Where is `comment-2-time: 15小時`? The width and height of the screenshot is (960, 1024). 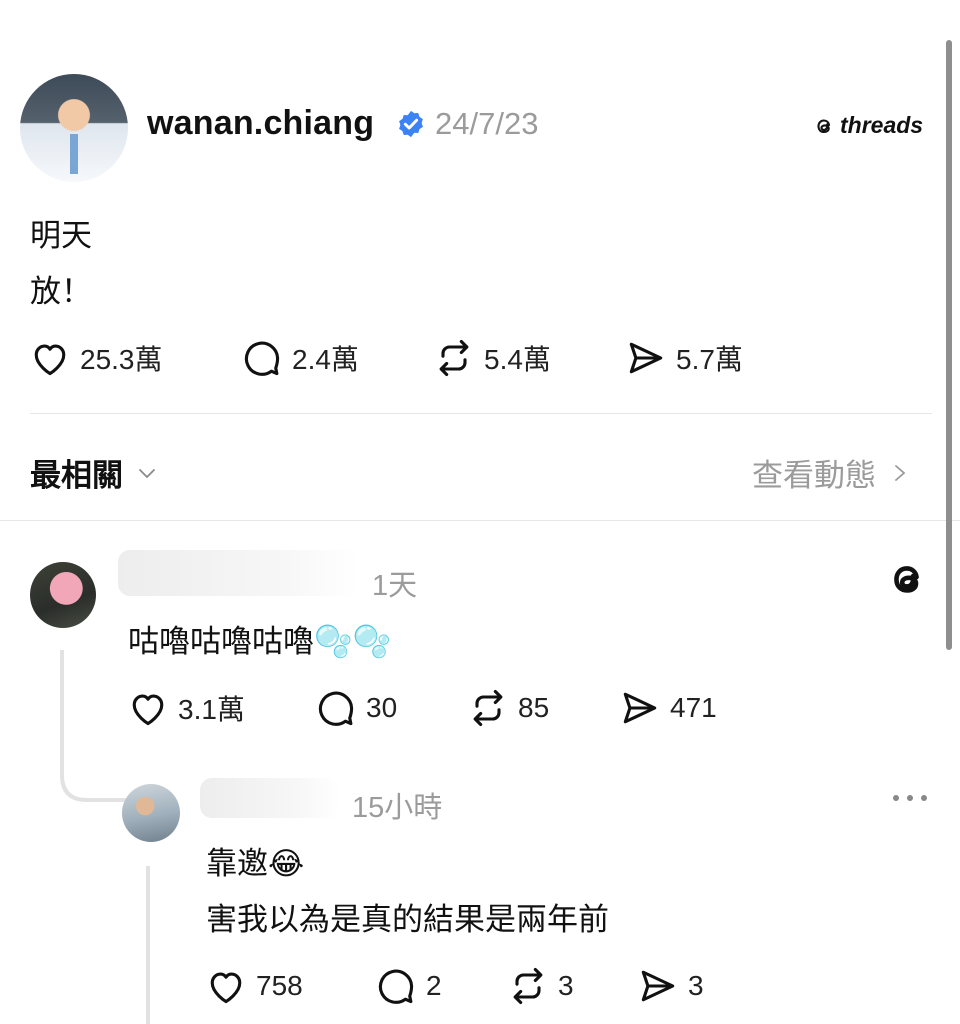 comment-2-time: 15小時 is located at coordinates (397, 808).